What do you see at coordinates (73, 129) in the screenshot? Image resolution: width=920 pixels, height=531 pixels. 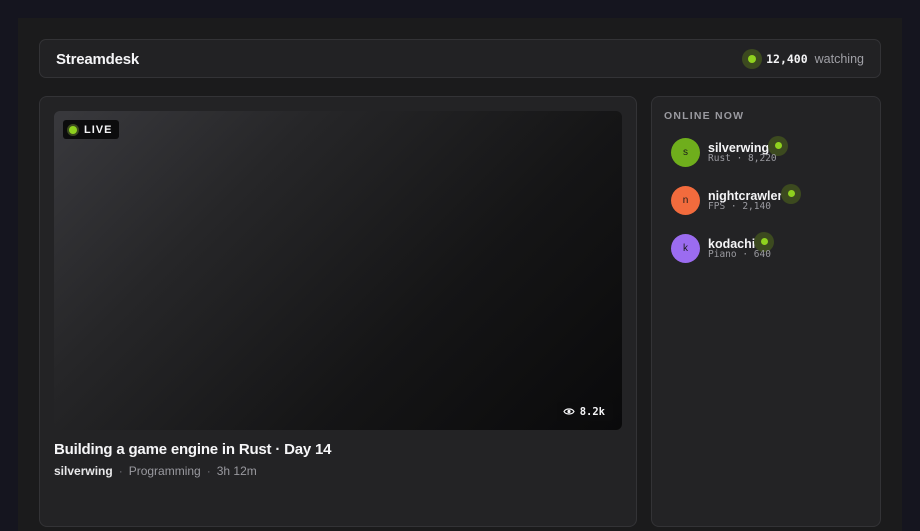 I see `live-dot-icon` at bounding box center [73, 129].